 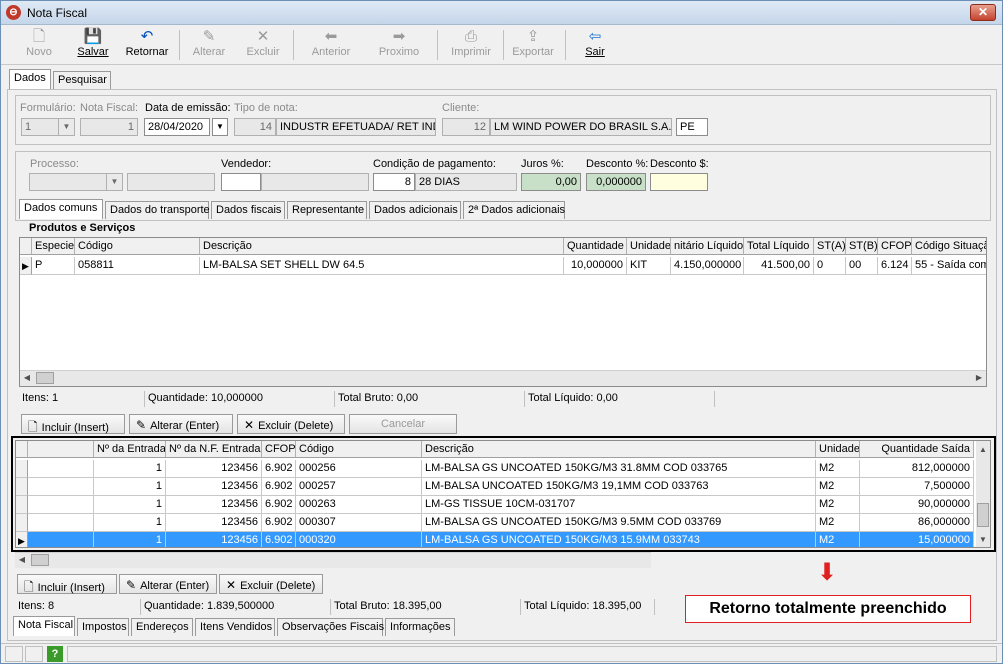 What do you see at coordinates (44, 626) in the screenshot?
I see `tab-nota-fiscal: Nota Fiscal` at bounding box center [44, 626].